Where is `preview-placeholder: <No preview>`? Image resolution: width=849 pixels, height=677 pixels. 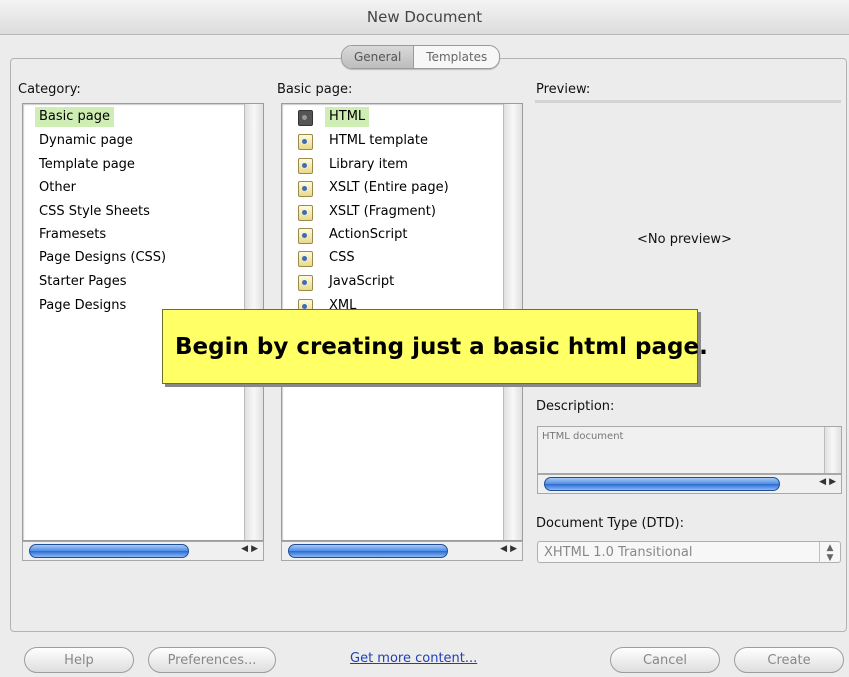 preview-placeholder: <No preview> is located at coordinates (684, 239).